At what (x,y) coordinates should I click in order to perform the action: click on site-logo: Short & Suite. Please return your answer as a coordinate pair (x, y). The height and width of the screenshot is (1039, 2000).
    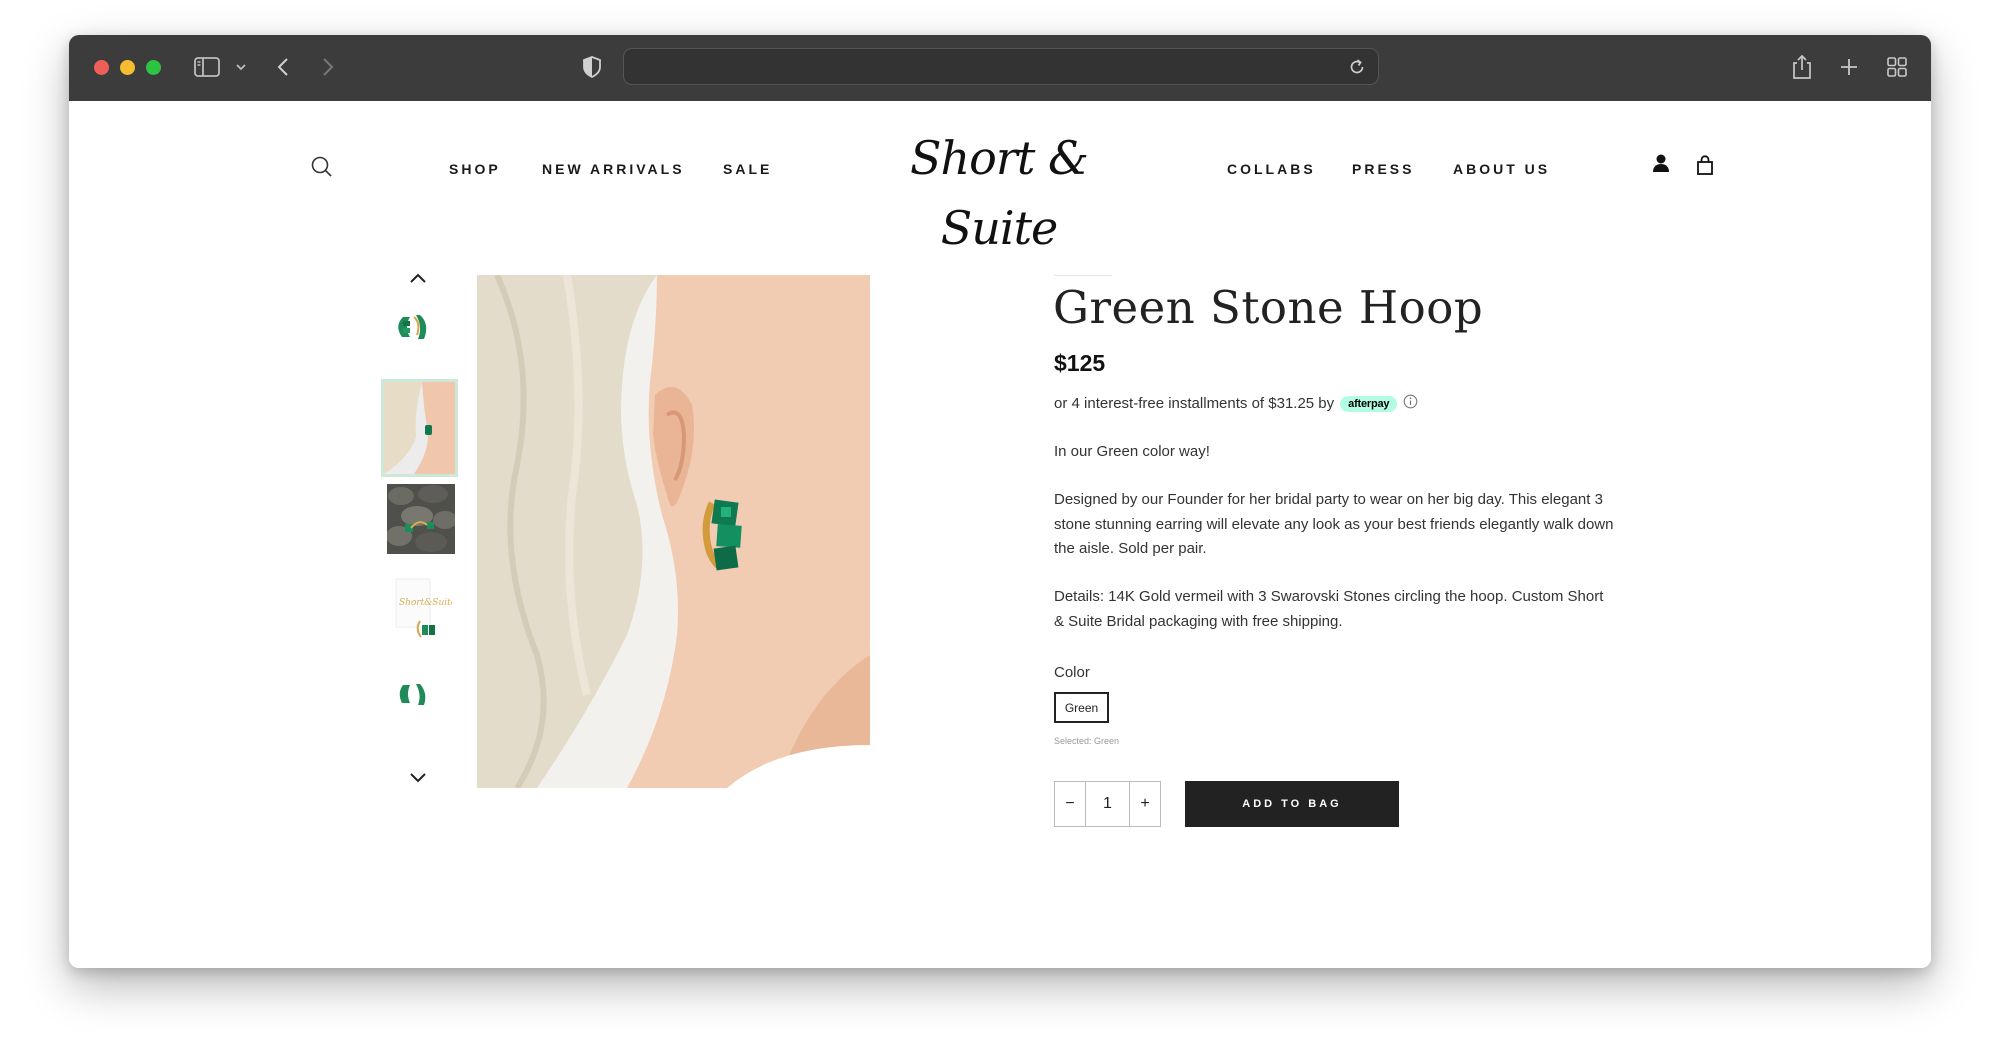
    Looking at the image, I should click on (999, 189).